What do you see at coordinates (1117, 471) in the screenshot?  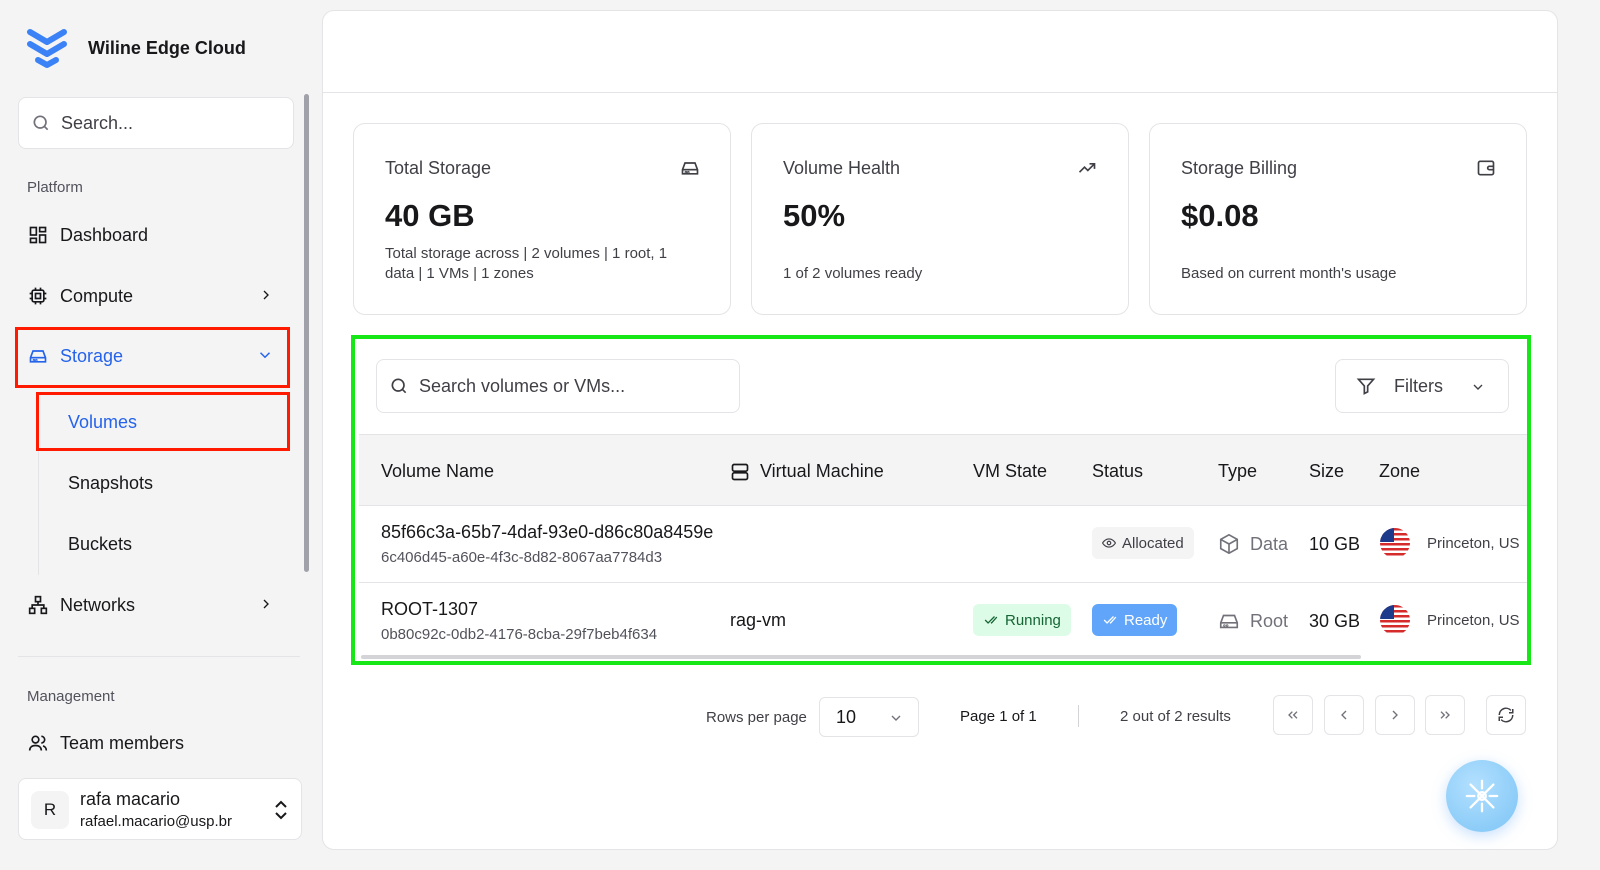 I see `column-header-status: Status` at bounding box center [1117, 471].